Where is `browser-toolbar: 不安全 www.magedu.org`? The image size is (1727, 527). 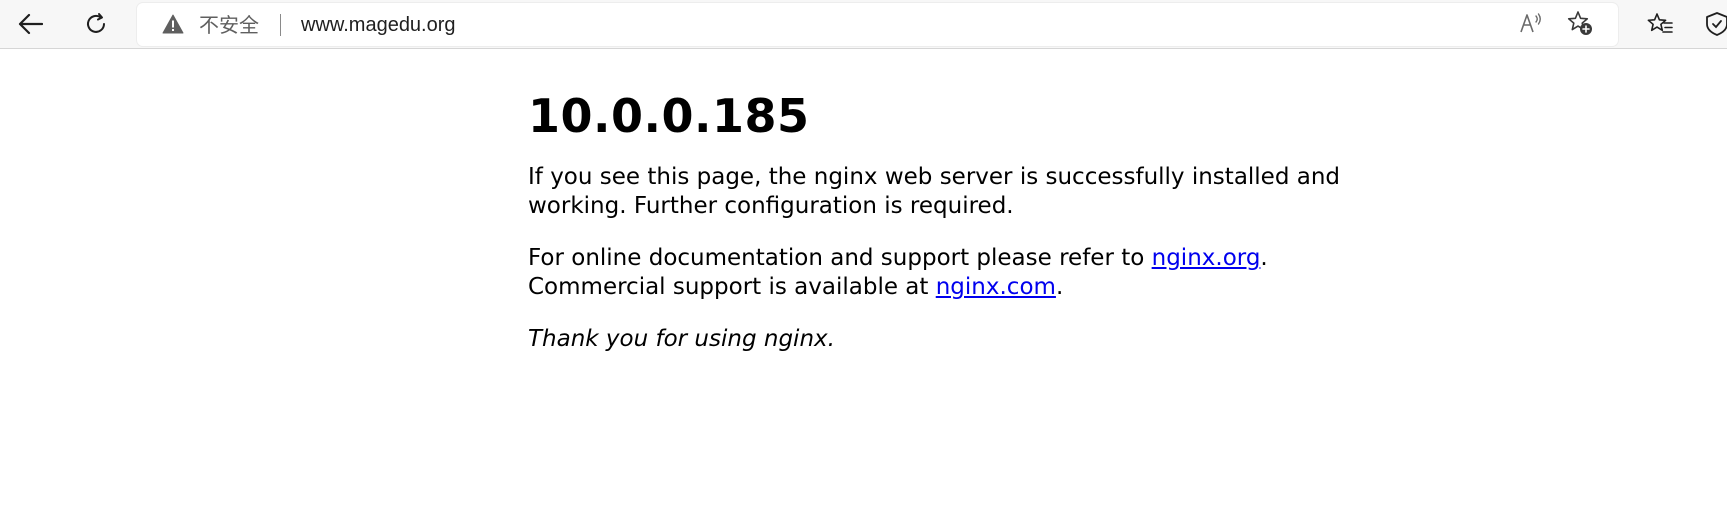
browser-toolbar: 不安全 www.magedu.org is located at coordinates (863, 24).